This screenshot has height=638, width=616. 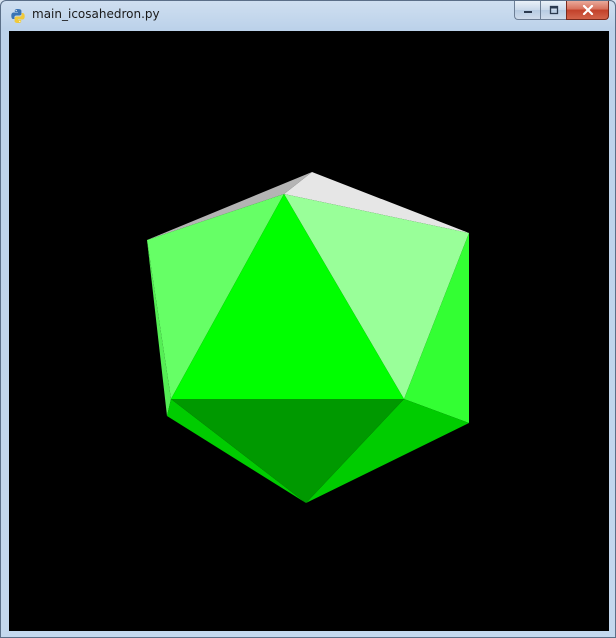 I want to click on caption-buttons, so click(x=561, y=11).